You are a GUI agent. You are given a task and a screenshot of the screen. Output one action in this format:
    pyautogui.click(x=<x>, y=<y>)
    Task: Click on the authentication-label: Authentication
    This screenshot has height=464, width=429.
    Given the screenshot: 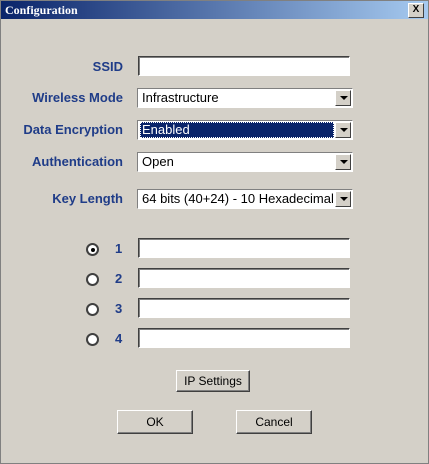 What is the action you would take?
    pyautogui.click(x=77, y=161)
    